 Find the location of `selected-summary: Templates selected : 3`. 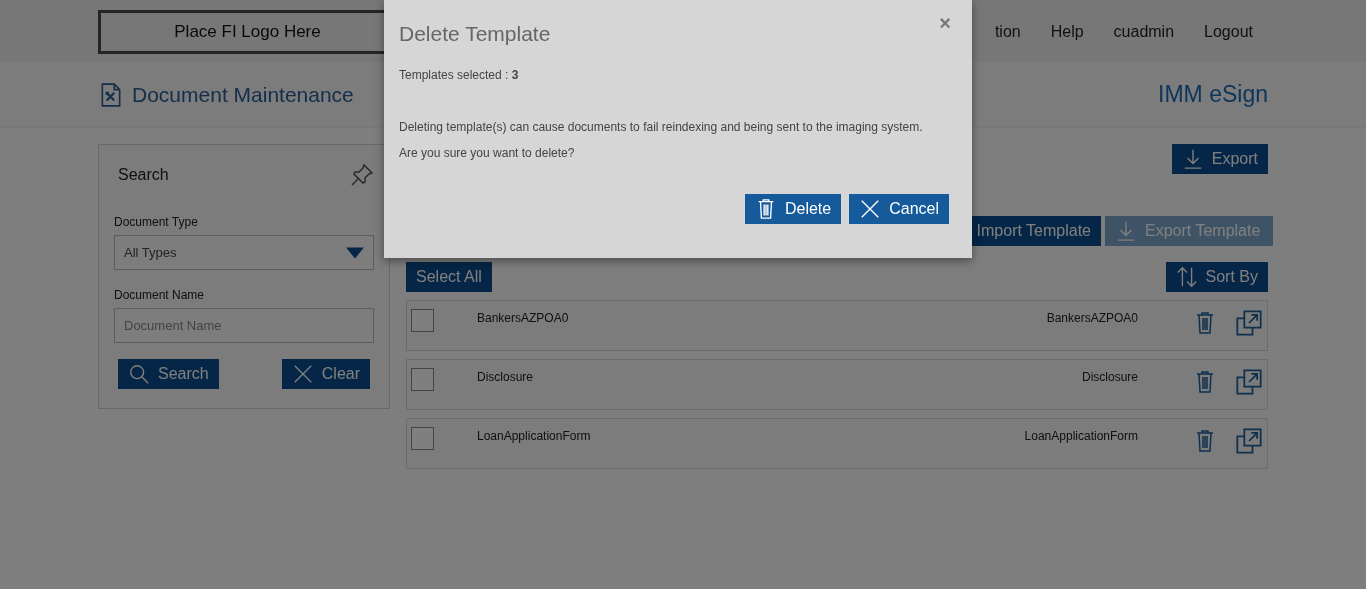

selected-summary: Templates selected : 3 is located at coordinates (459, 75).